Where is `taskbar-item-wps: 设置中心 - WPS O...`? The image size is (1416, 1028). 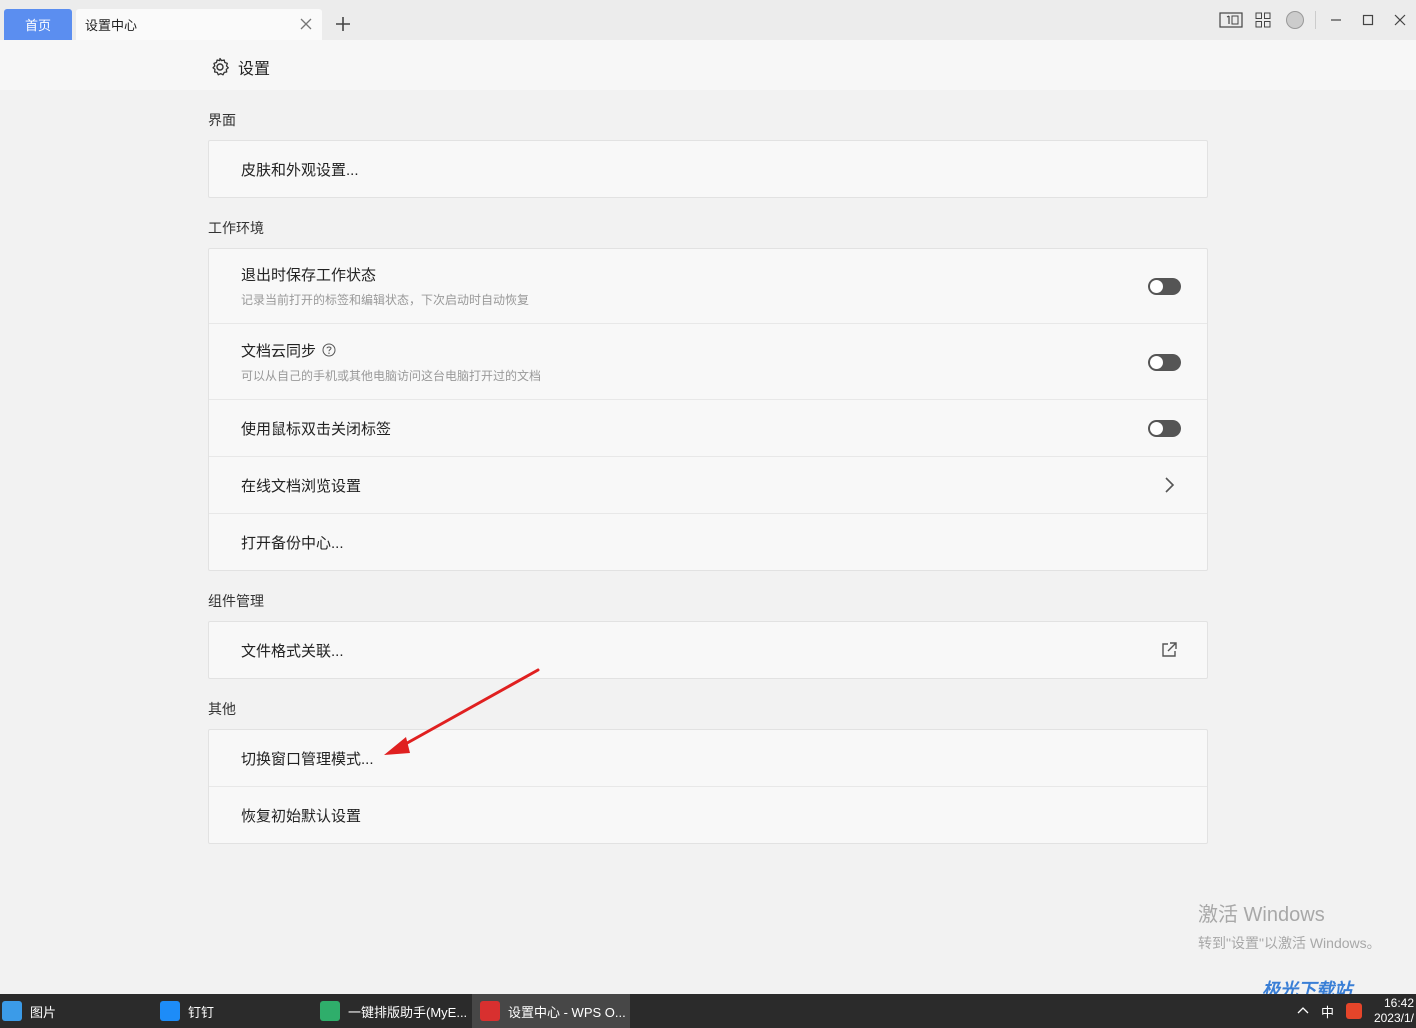
taskbar-item-wps: 设置中心 - WPS O... is located at coordinates (551, 1011).